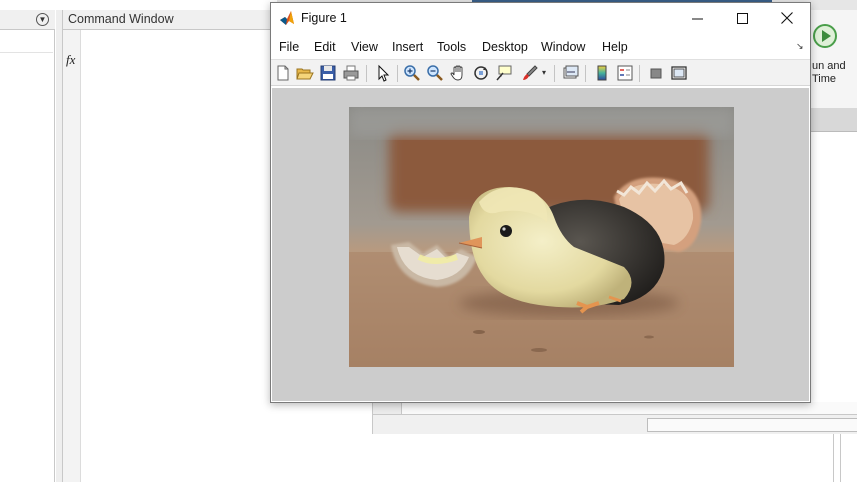 The height and width of the screenshot is (482, 857). What do you see at coordinates (435, 73) in the screenshot?
I see `zoom-out-icon` at bounding box center [435, 73].